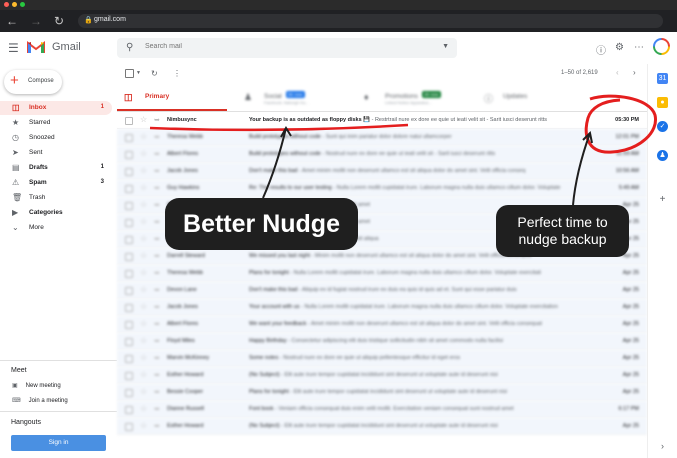 This screenshot has height=458, width=677. Describe the element at coordinates (662, 155) in the screenshot. I see `contacts-icon: ♟` at that location.